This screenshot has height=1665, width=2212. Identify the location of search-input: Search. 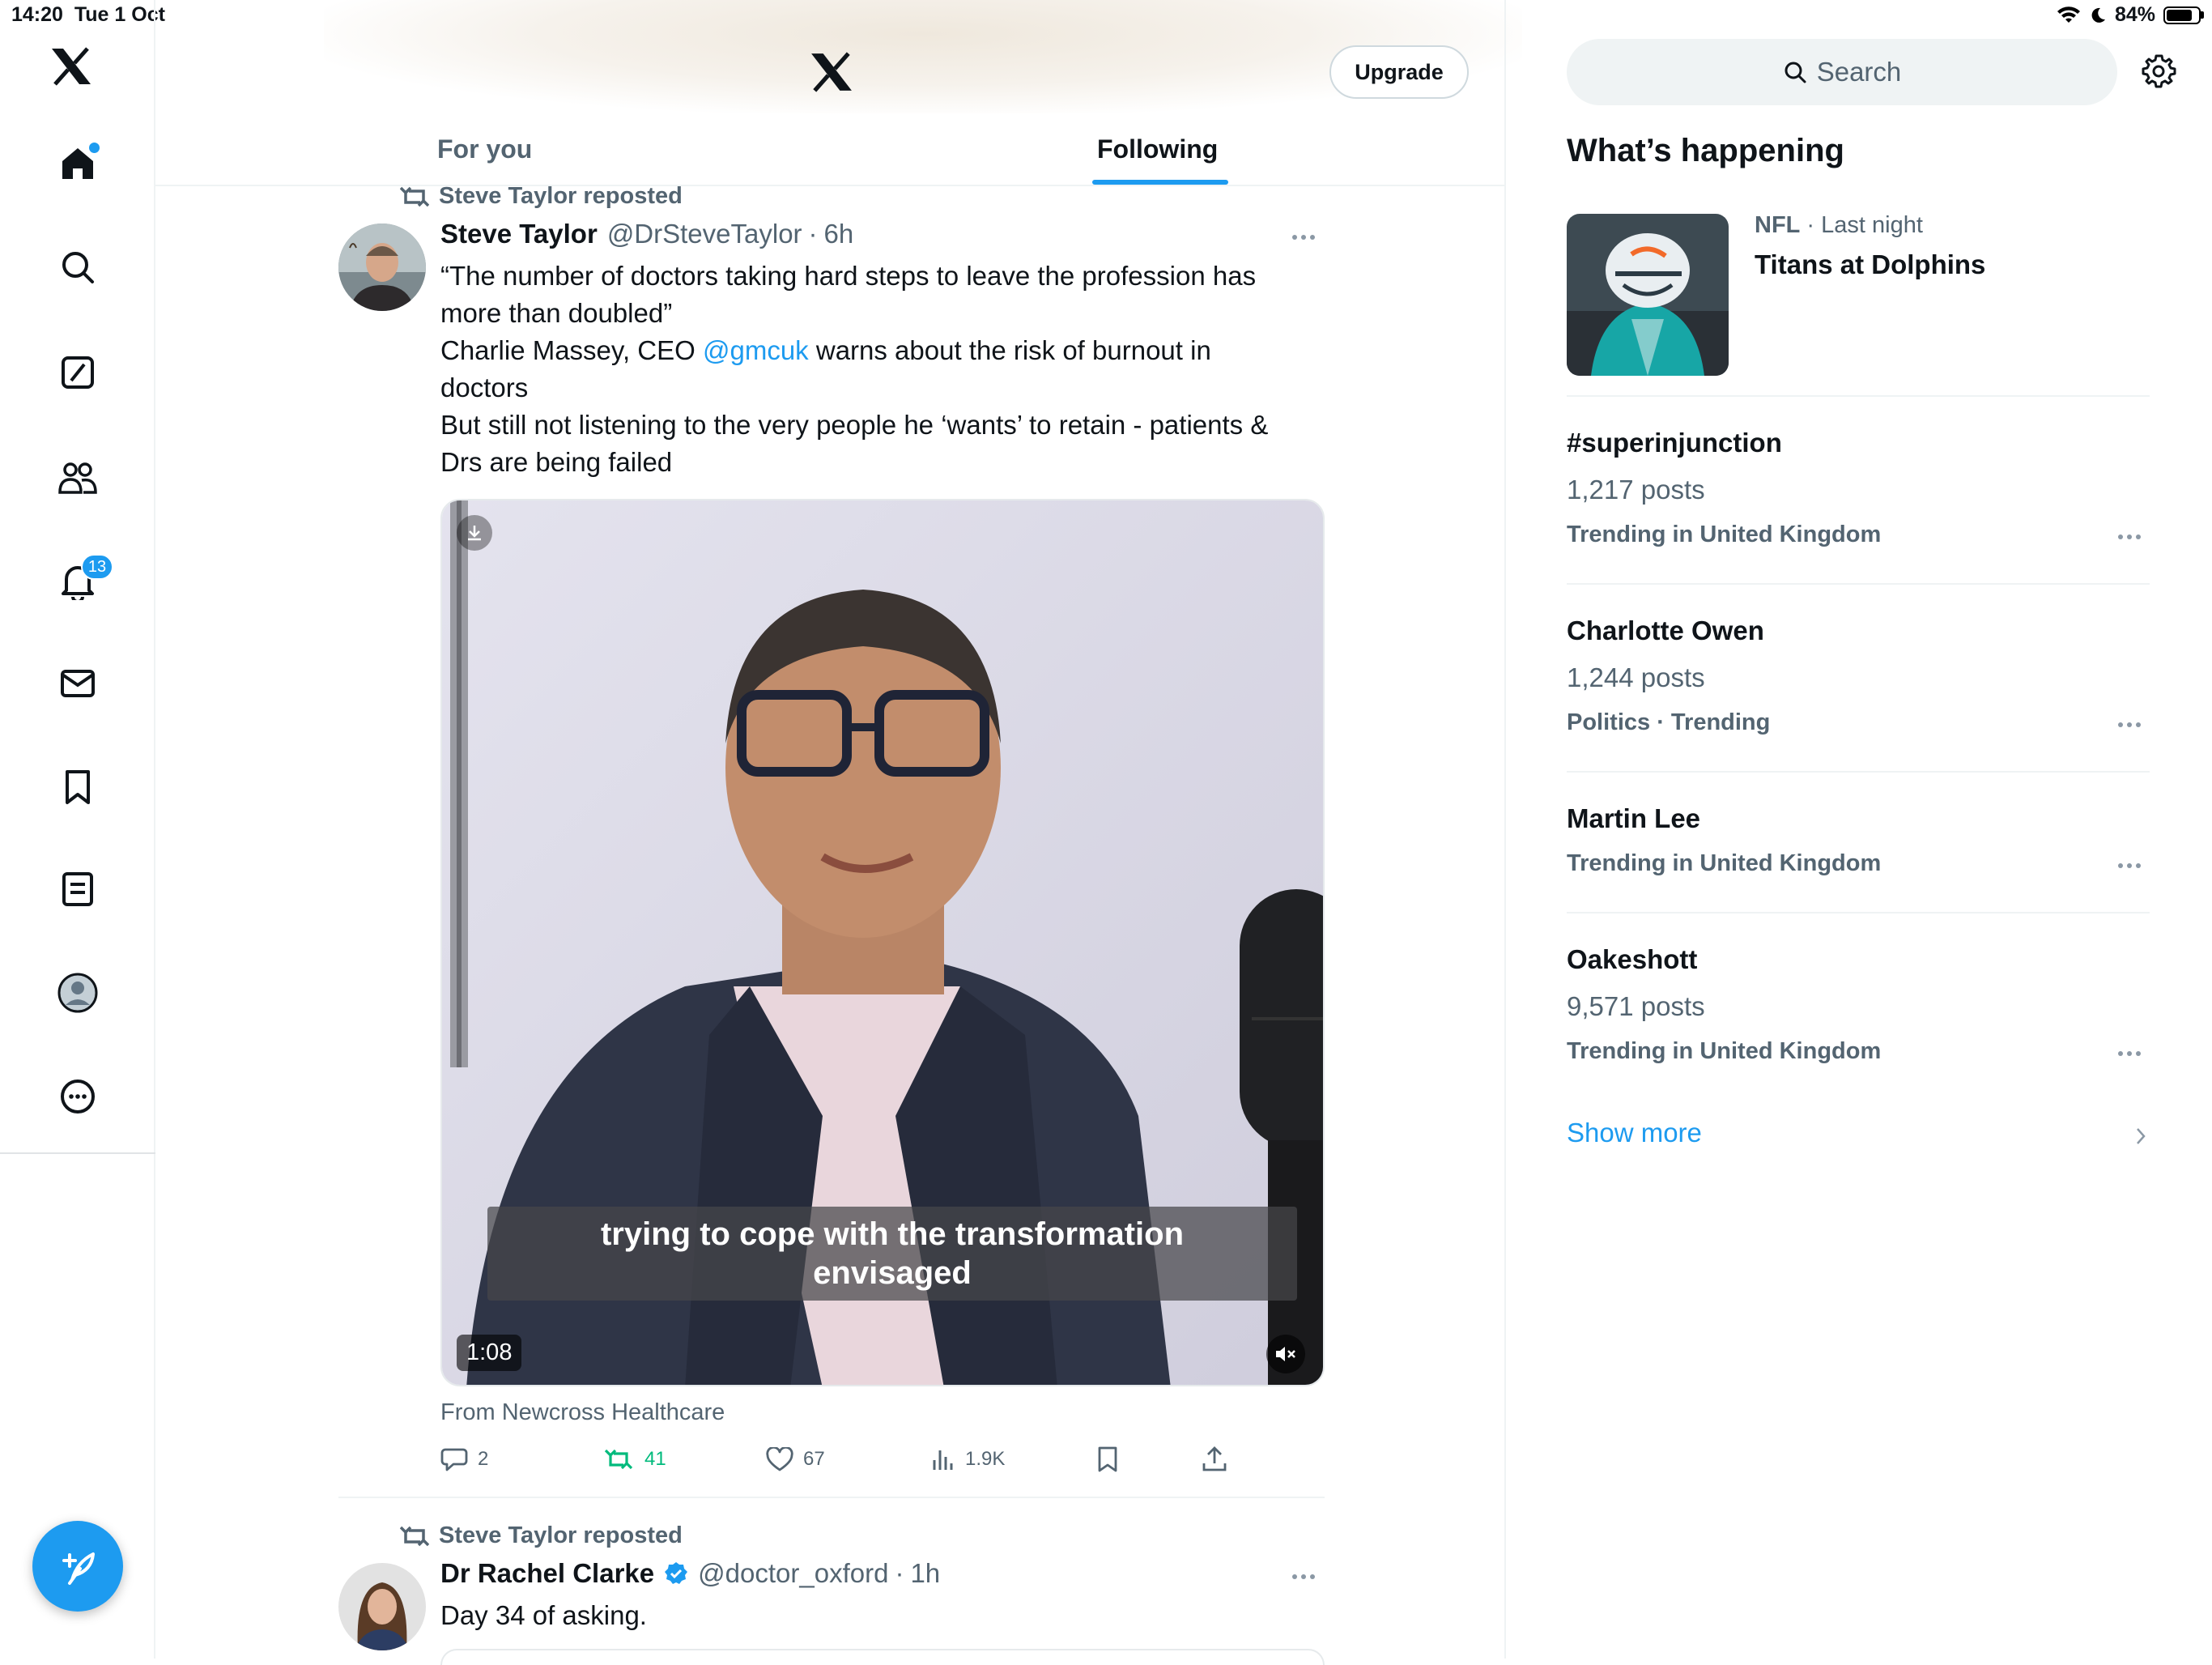
(1842, 72).